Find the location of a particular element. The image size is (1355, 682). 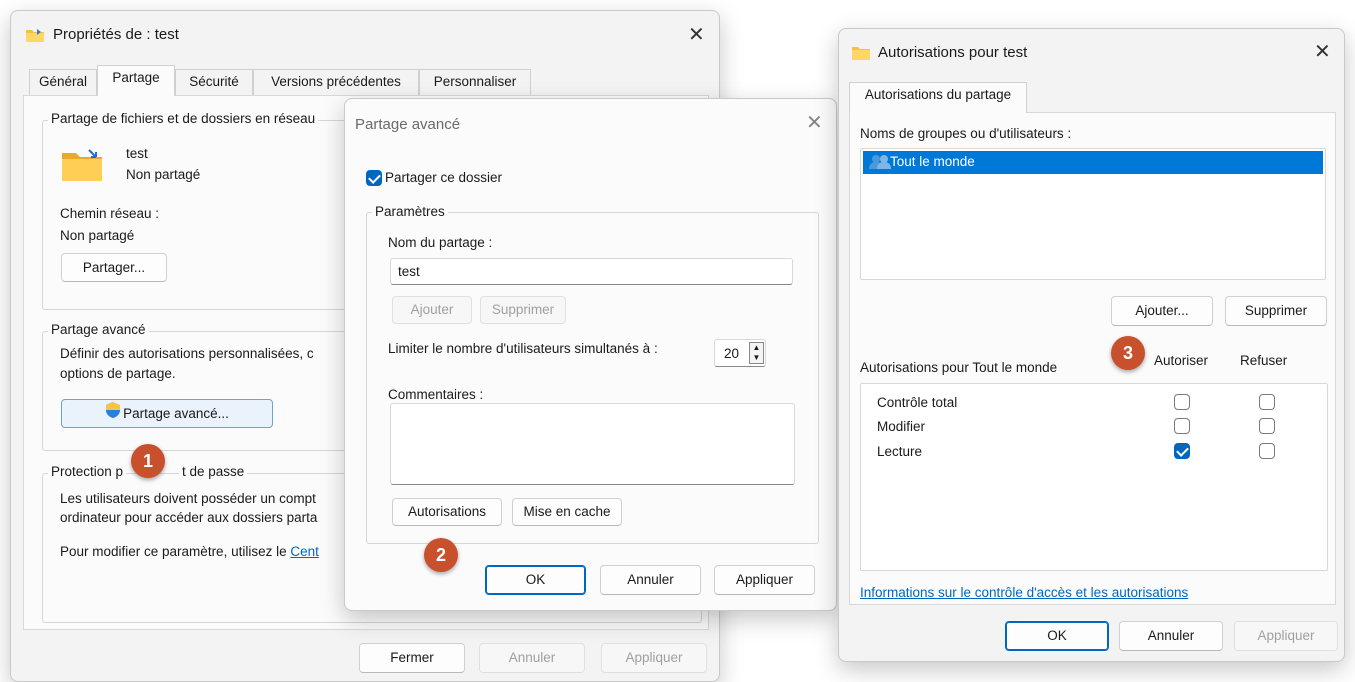

deny-modify-checkbox is located at coordinates (1267, 426).